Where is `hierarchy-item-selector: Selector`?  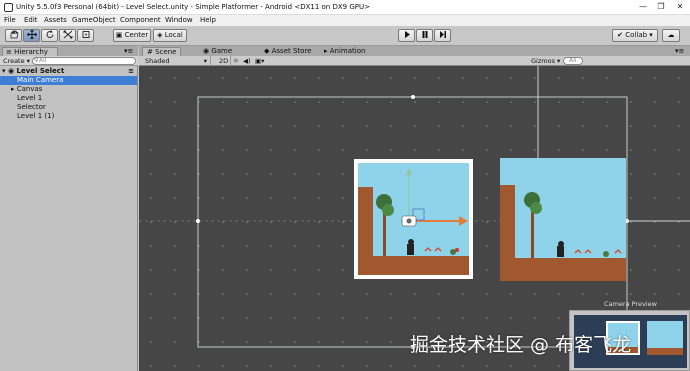
hierarchy-item-selector: Selector is located at coordinates (68, 107).